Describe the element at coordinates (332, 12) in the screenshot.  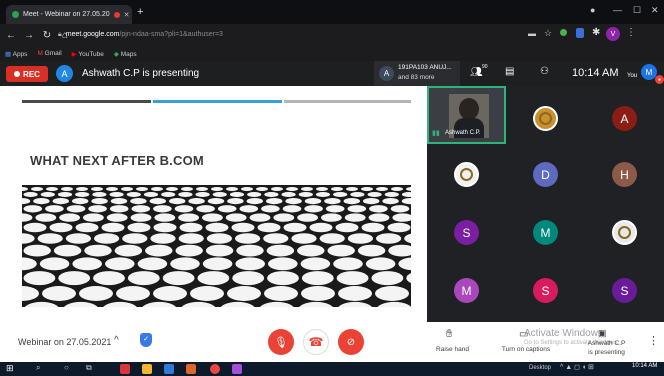
I see `tab-strip: Meet - Webinar on 27.05.20 ✕ + ● — ☐ ✕` at that location.